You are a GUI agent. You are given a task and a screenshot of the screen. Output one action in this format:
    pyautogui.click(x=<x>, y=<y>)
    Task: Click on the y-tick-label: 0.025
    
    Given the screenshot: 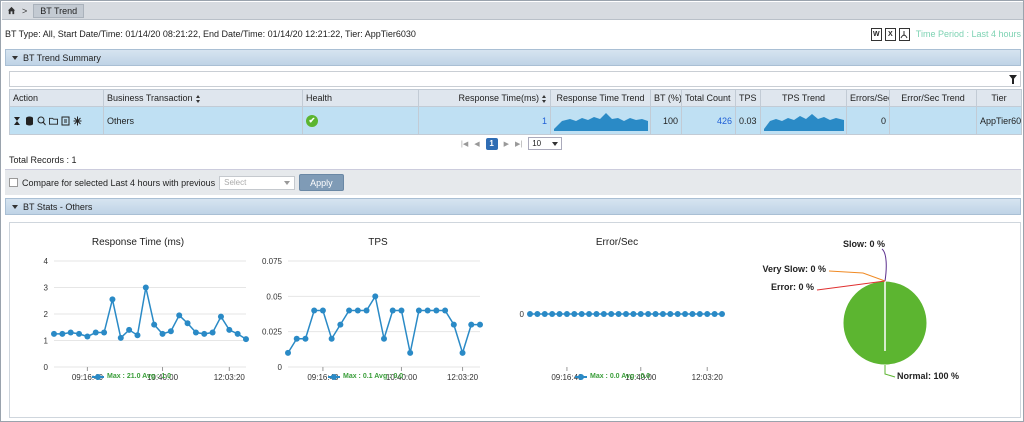 What is the action you would take?
    pyautogui.click(x=272, y=332)
    